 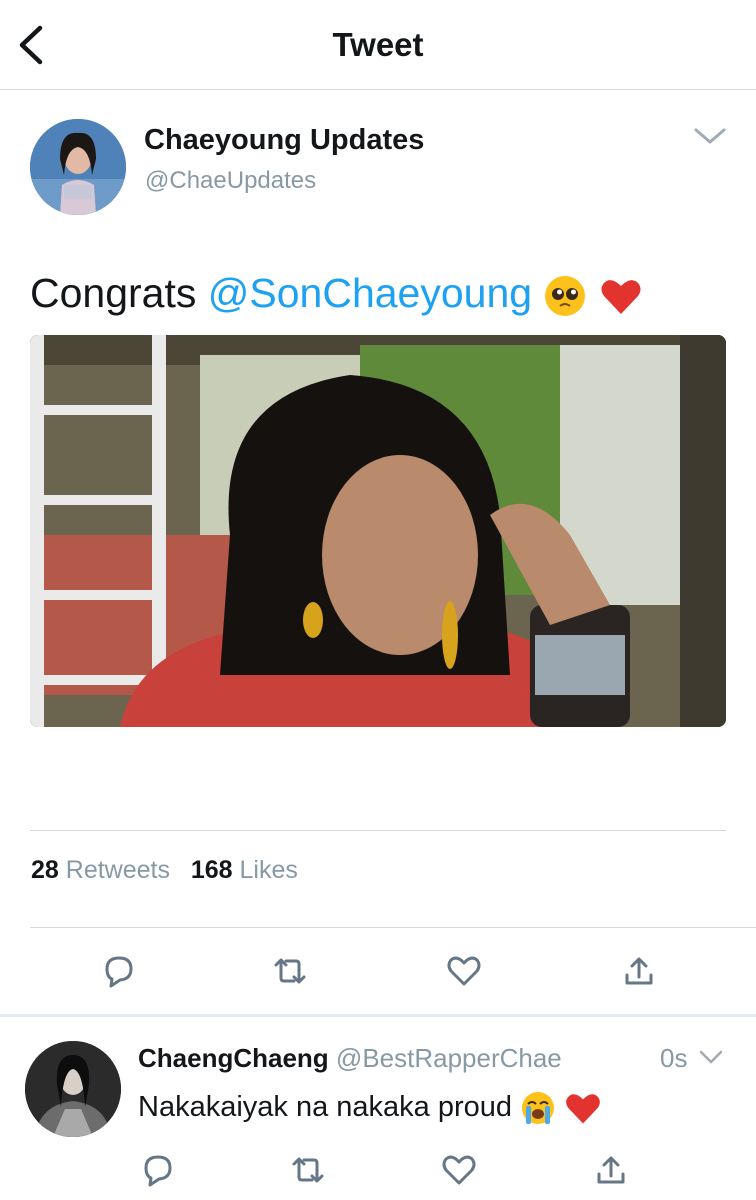 I want to click on loudly-crying-face-emoji, so click(x=538, y=1108).